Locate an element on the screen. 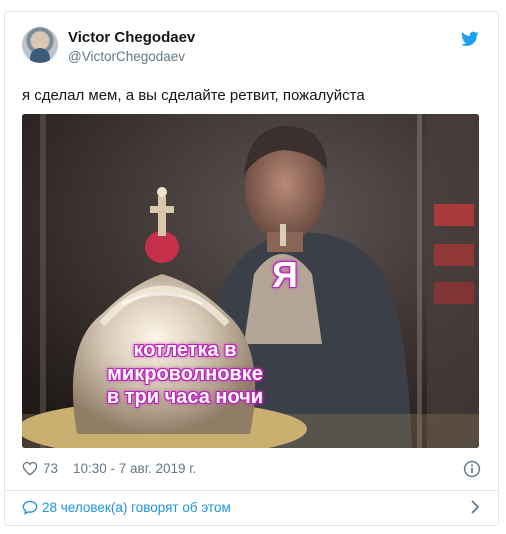 This screenshot has height=534, width=506. meme-caption-line: микроволновке is located at coordinates (185, 373).